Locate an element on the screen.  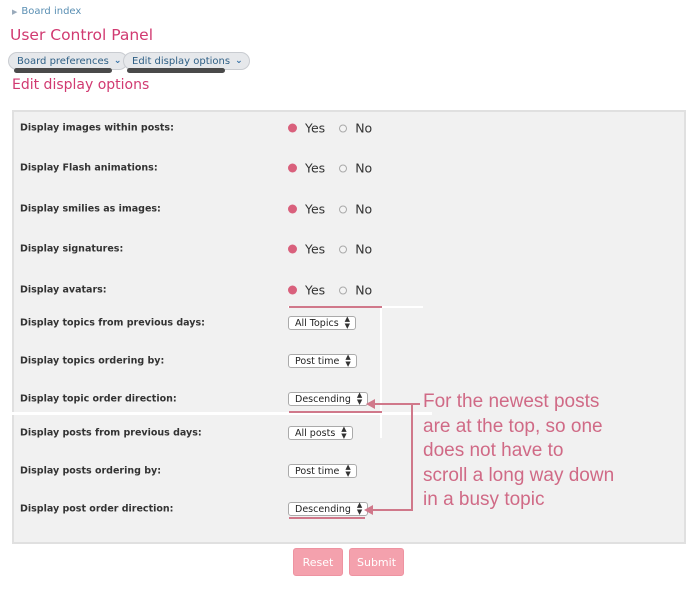
annotation-line: in a busy topic is located at coordinates (484, 499).